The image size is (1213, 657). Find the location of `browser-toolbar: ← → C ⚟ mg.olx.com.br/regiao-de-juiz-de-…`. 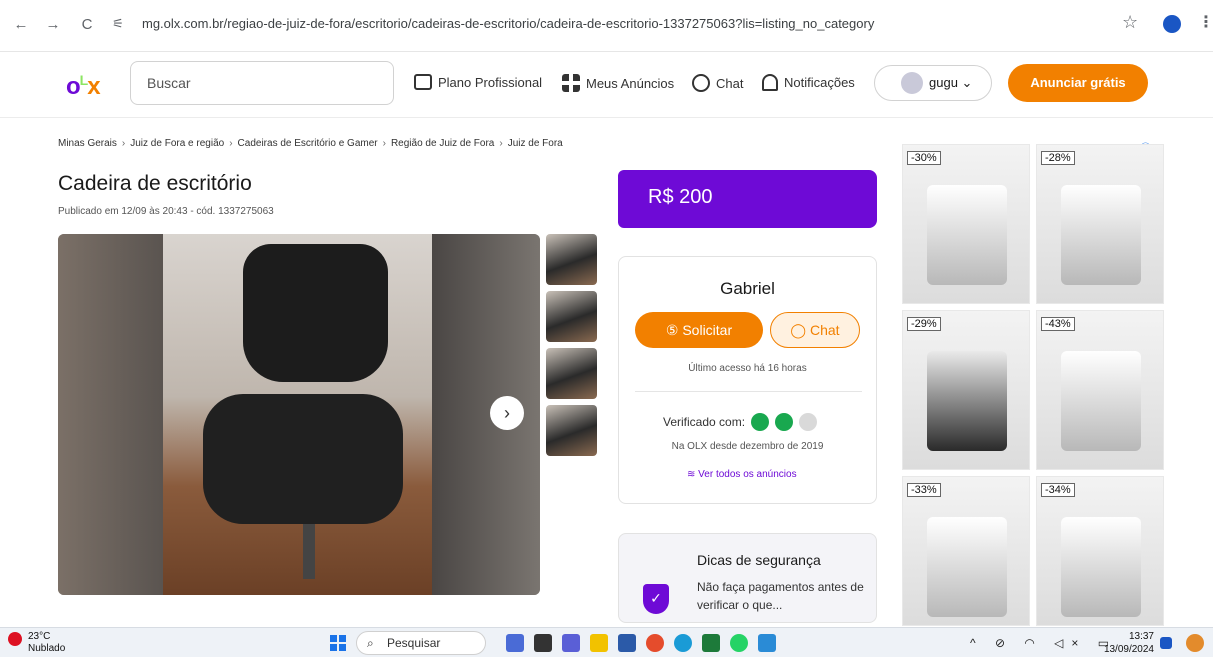

browser-toolbar: ← → C ⚟ mg.olx.com.br/regiao-de-juiz-de-… is located at coordinates (606, 26).